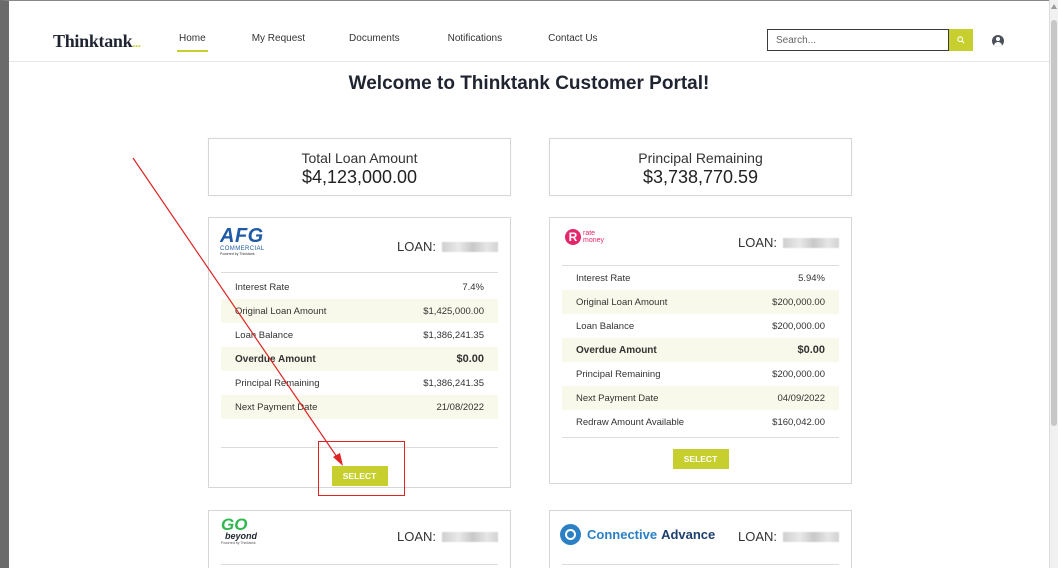 The height and width of the screenshot is (568, 1058). Describe the element at coordinates (359, 407) in the screenshot. I see `table-row: Next Payment Date 21/08/2022` at that location.